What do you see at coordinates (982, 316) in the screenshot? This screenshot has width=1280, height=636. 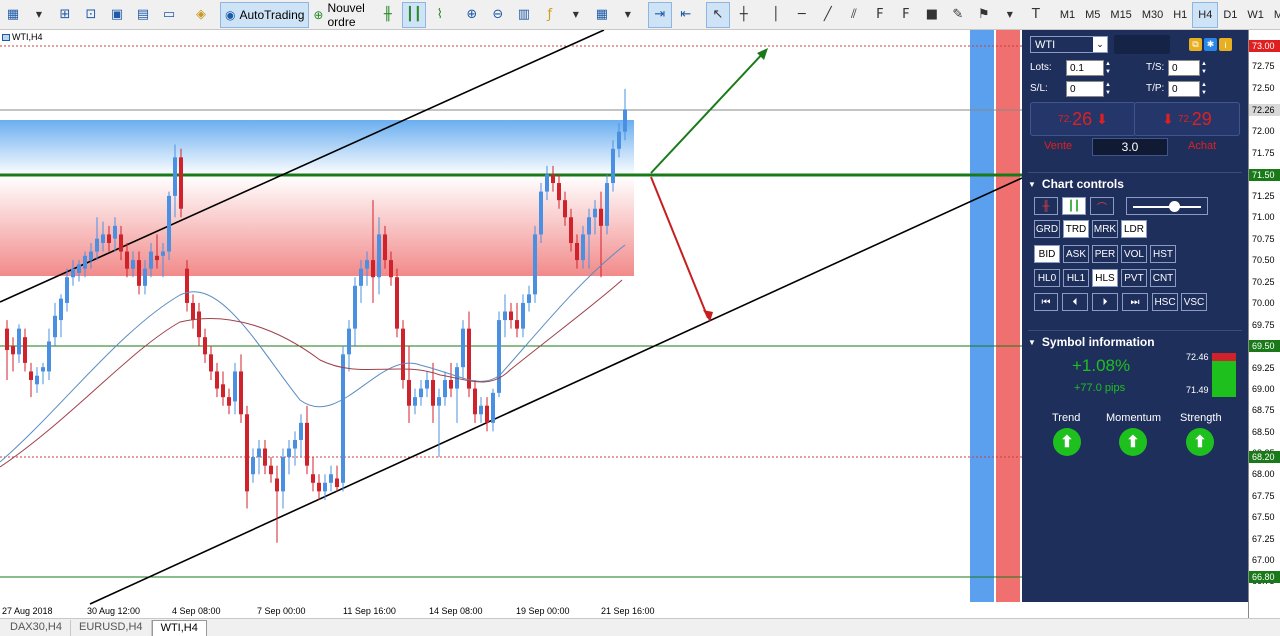 I see `blue-band` at bounding box center [982, 316].